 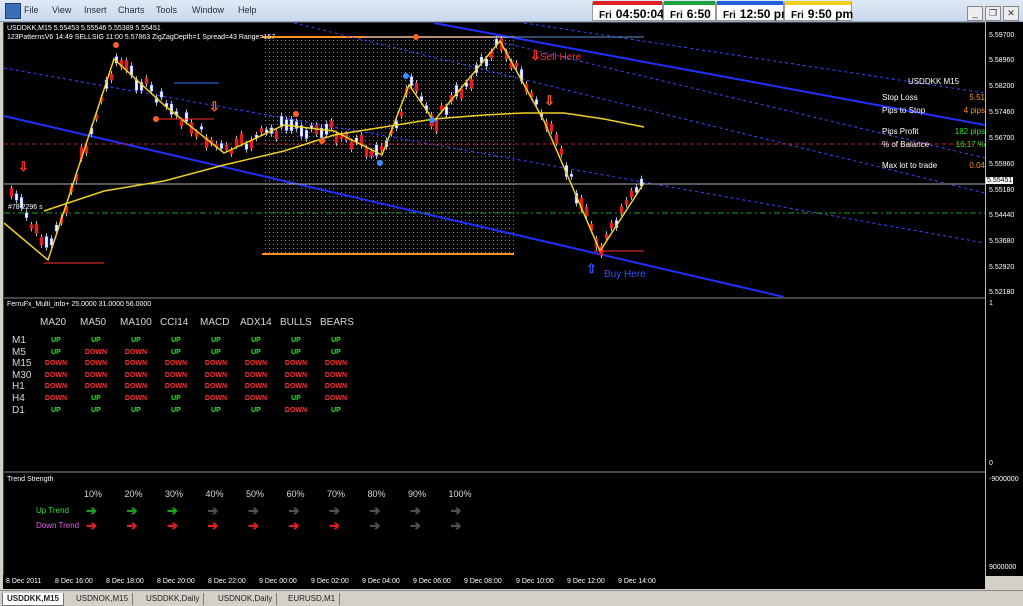 What do you see at coordinates (53, 322) in the screenshot?
I see `indicator-header: MA20` at bounding box center [53, 322].